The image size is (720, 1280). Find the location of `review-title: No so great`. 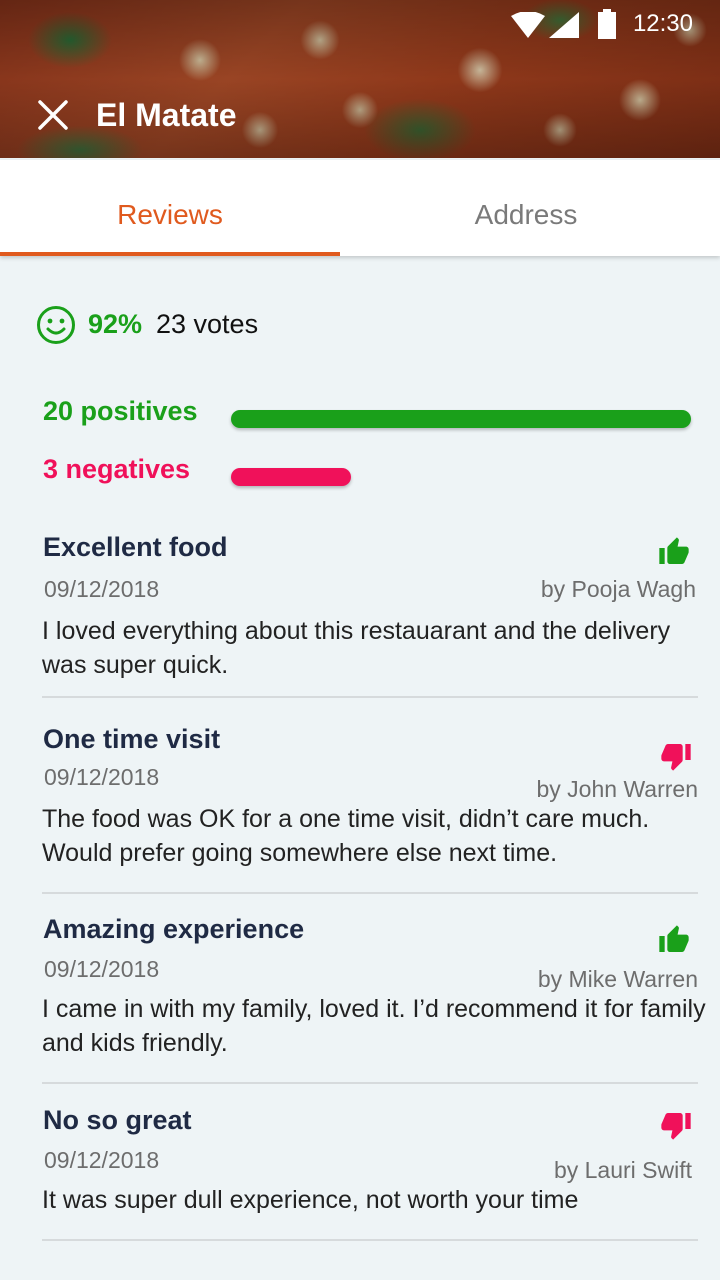

review-title: No so great is located at coordinates (117, 1120).